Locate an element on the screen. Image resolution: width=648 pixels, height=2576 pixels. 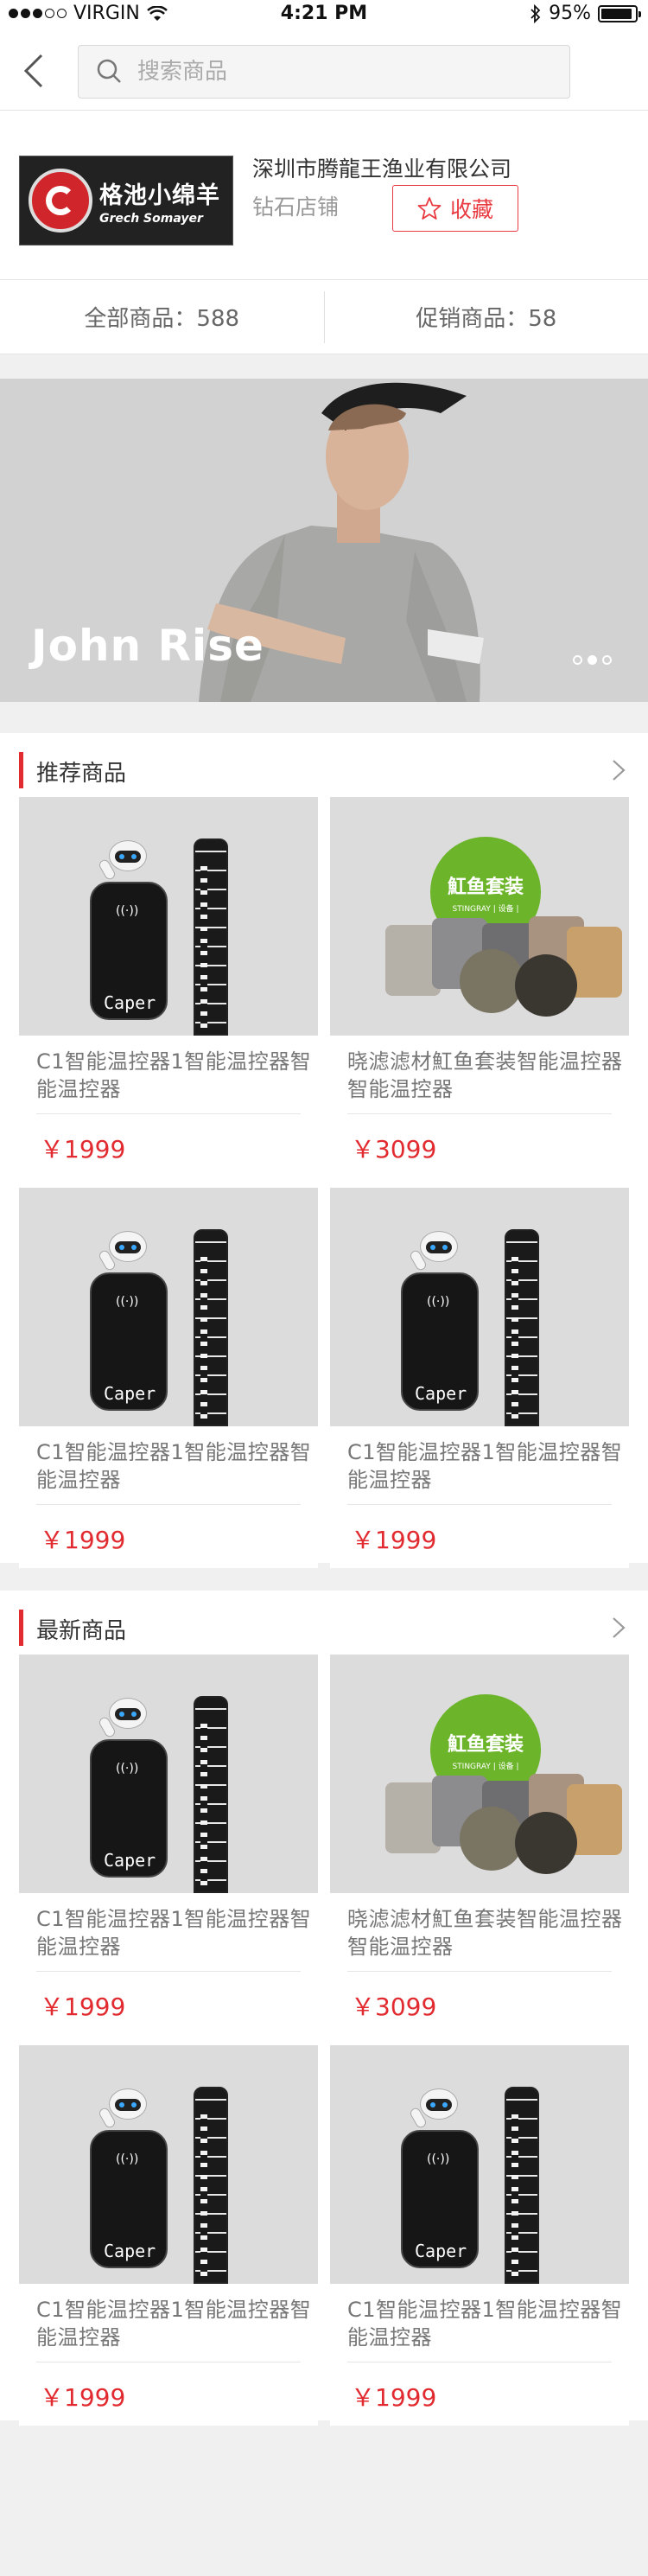
shop-name: 深圳市腾龍王渔业有限公司 is located at coordinates (382, 169).